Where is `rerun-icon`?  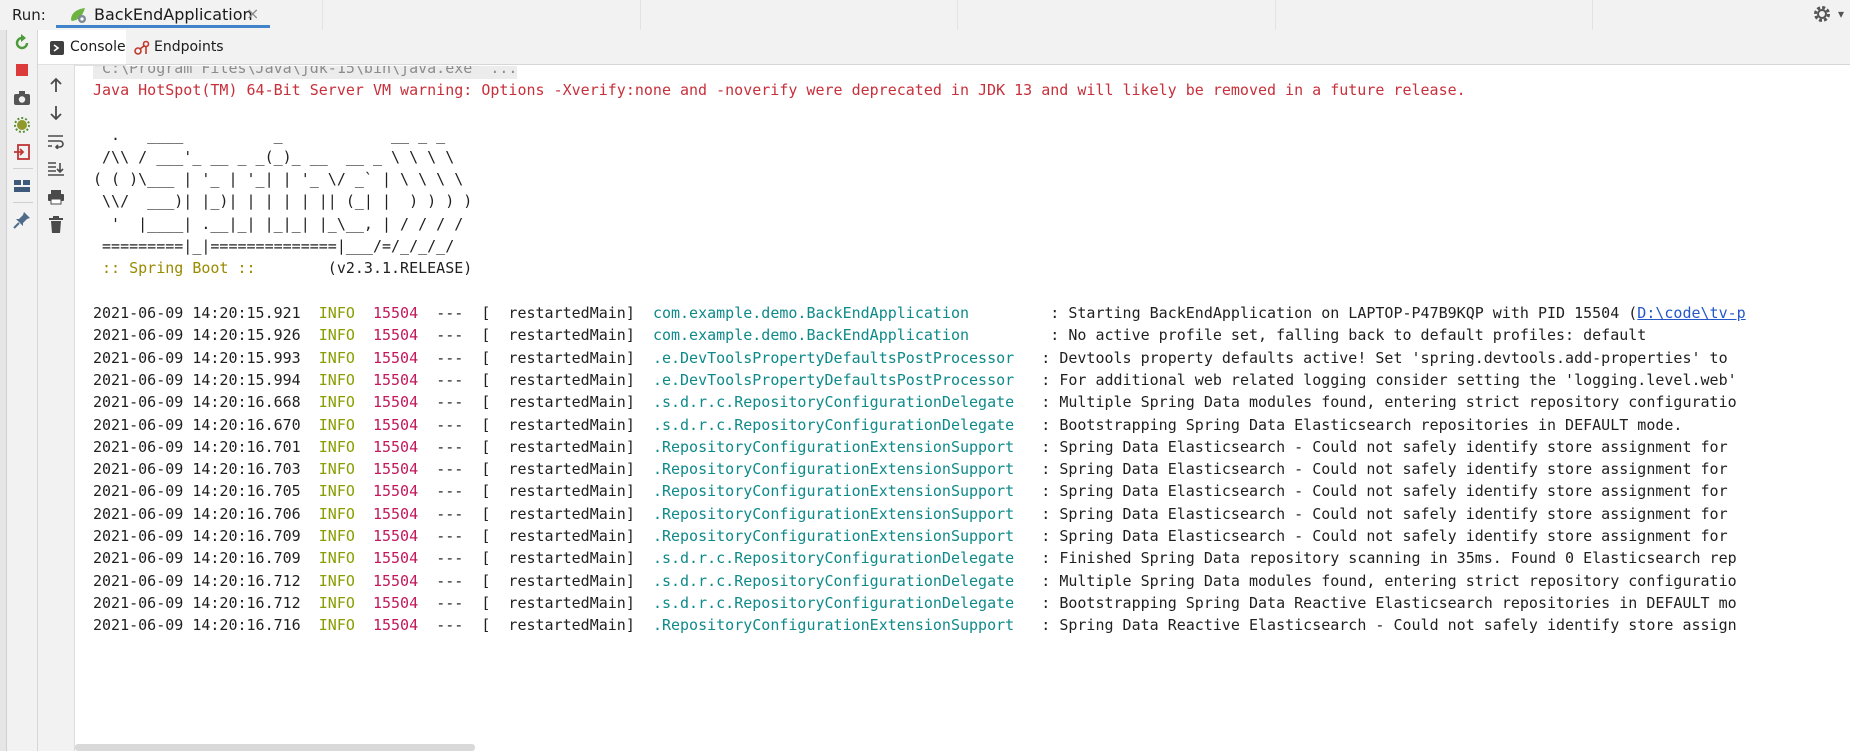
rerun-icon is located at coordinates (22, 43).